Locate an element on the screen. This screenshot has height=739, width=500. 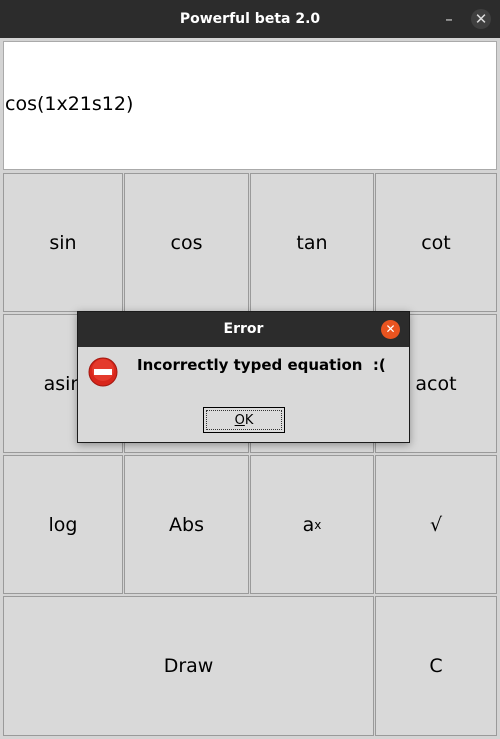
window-close-button: ✕ is located at coordinates (481, 19).